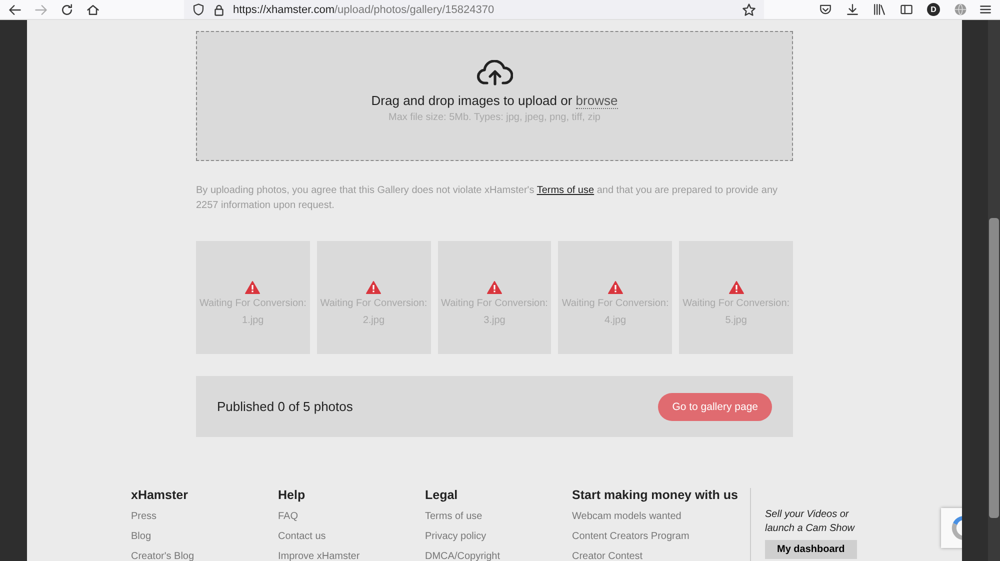 Image resolution: width=1000 pixels, height=561 pixels. I want to click on footer-link: Webcam models wanted, so click(627, 516).